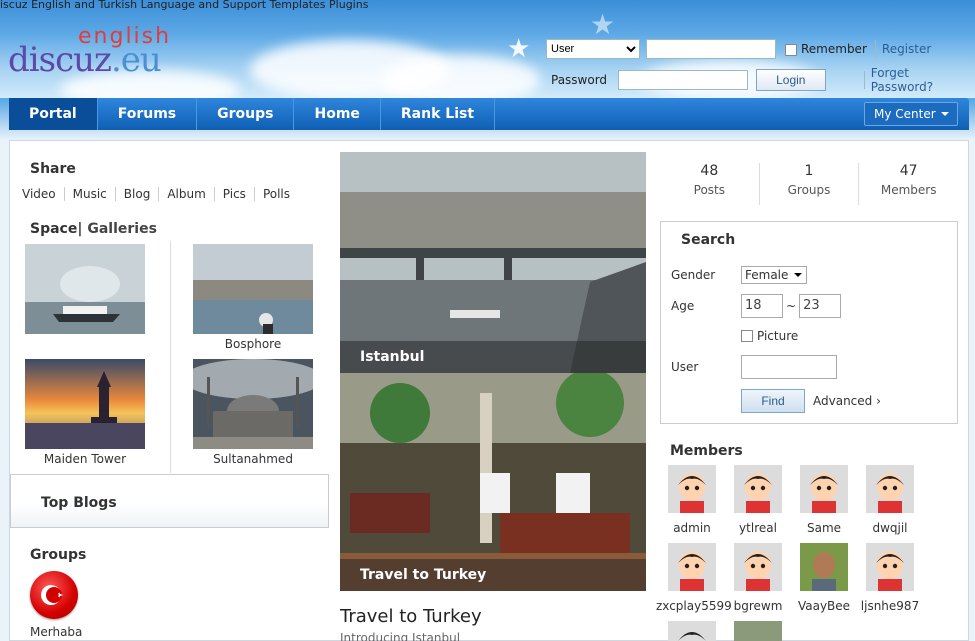  I want to click on remember-box, so click(791, 49).